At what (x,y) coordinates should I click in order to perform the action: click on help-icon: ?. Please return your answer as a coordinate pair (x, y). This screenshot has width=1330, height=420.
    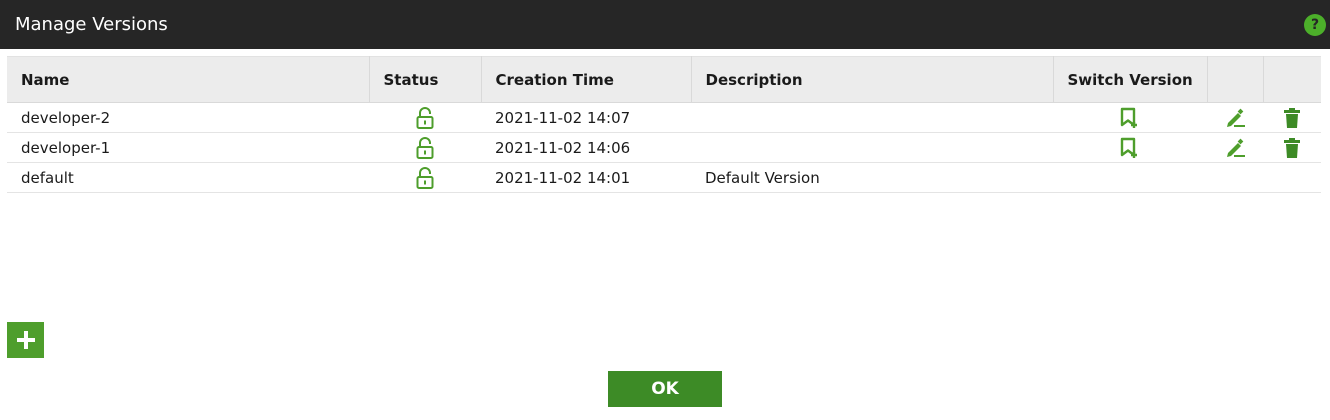
    Looking at the image, I should click on (1315, 24).